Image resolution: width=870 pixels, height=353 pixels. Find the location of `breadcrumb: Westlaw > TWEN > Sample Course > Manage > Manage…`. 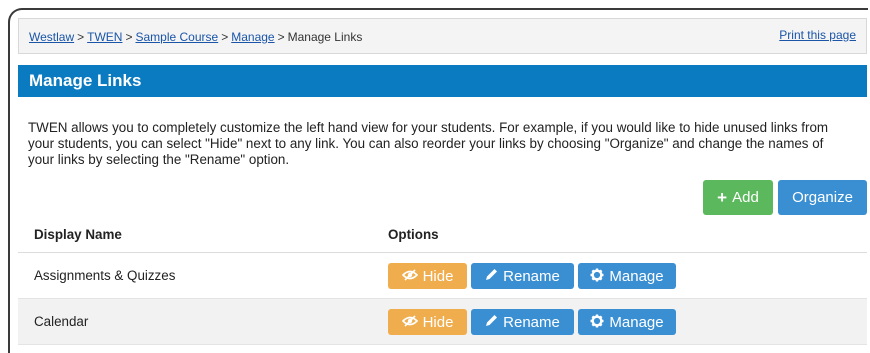

breadcrumb: Westlaw > TWEN > Sample Course > Manage > Manage… is located at coordinates (195, 37).